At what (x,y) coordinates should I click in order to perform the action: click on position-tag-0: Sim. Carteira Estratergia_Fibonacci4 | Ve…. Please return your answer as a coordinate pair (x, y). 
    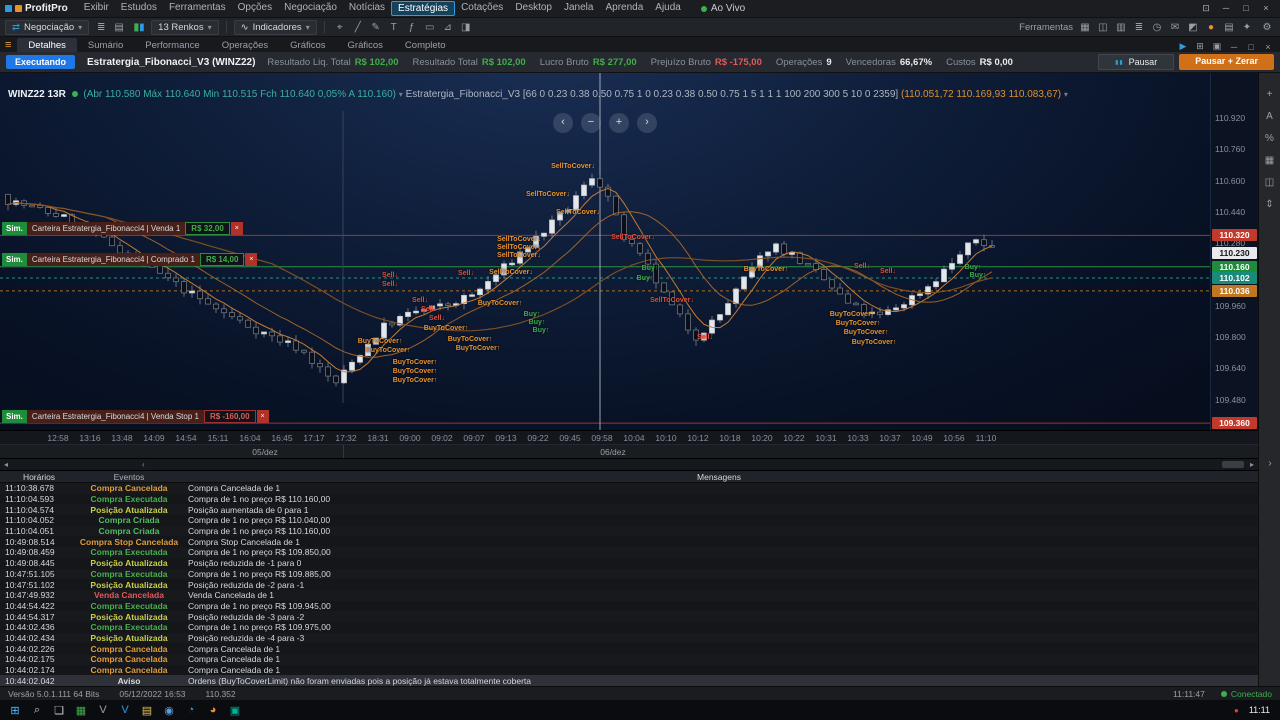
    Looking at the image, I should click on (122, 228).